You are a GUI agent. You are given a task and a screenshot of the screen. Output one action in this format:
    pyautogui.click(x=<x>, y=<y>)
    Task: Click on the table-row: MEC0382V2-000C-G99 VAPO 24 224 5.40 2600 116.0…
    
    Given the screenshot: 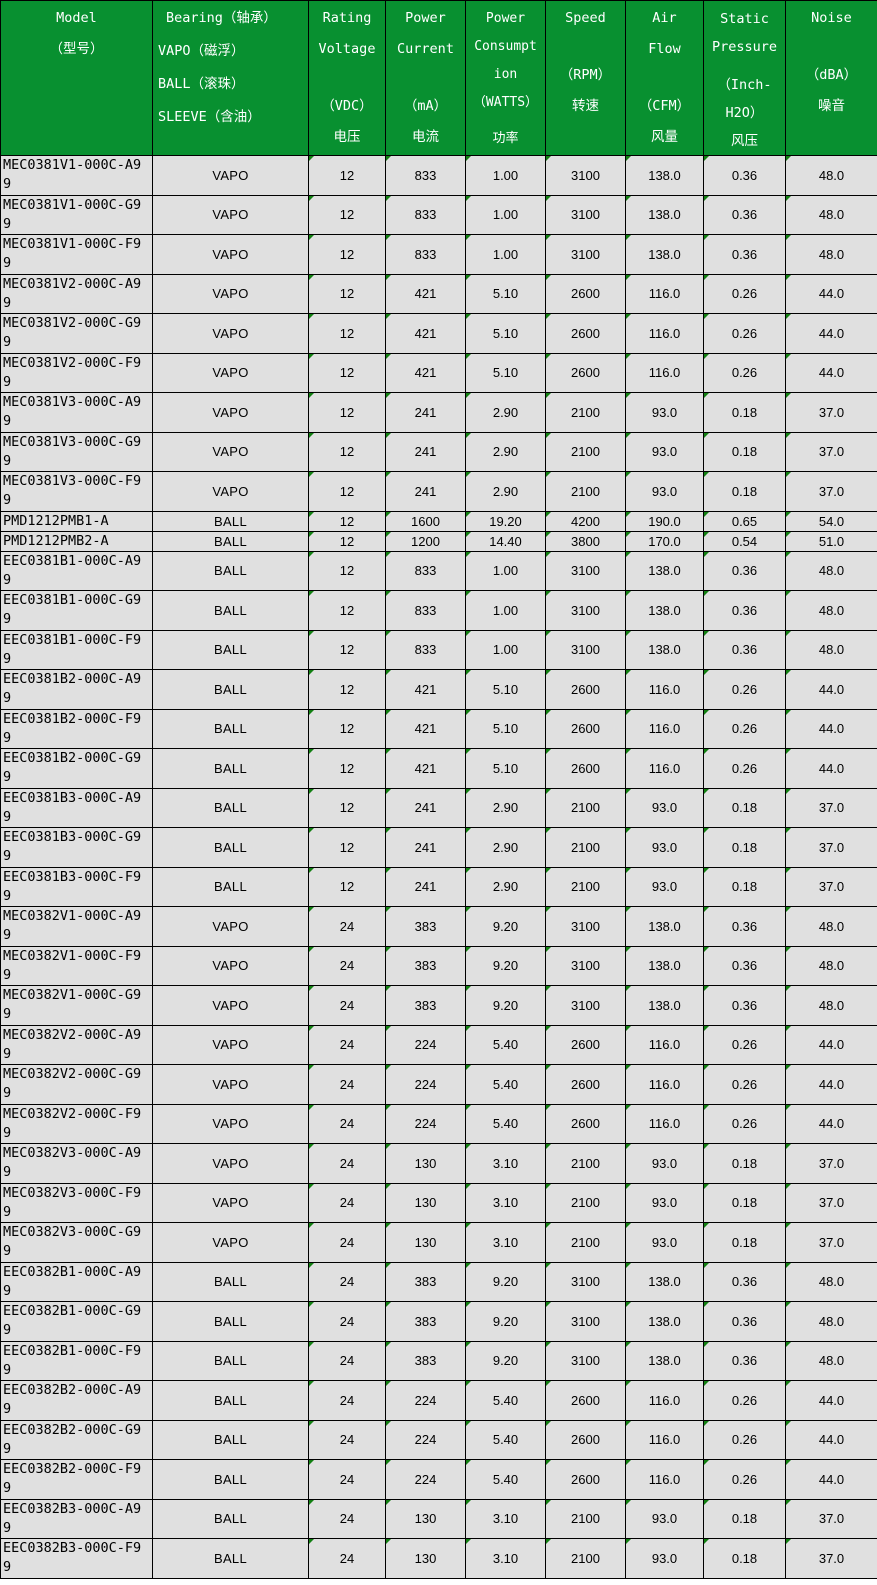 What is the action you would take?
    pyautogui.click(x=438, y=1084)
    